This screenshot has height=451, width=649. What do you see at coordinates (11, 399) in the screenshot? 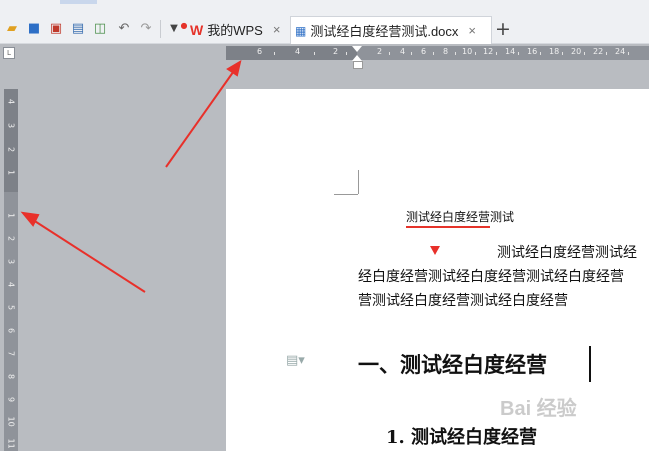
I see `ruler-label: 9` at bounding box center [11, 399].